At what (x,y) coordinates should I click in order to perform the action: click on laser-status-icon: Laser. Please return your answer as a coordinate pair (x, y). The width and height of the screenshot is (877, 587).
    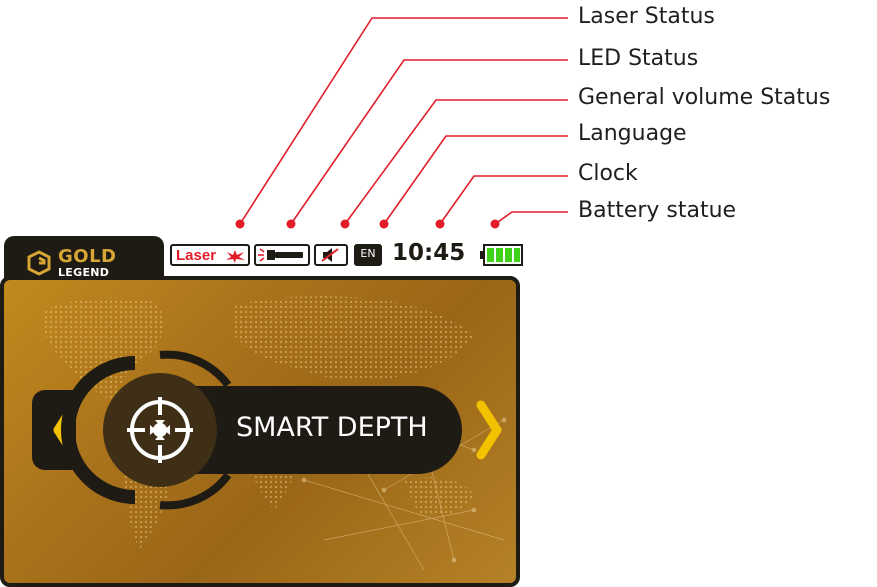
    Looking at the image, I should click on (210, 255).